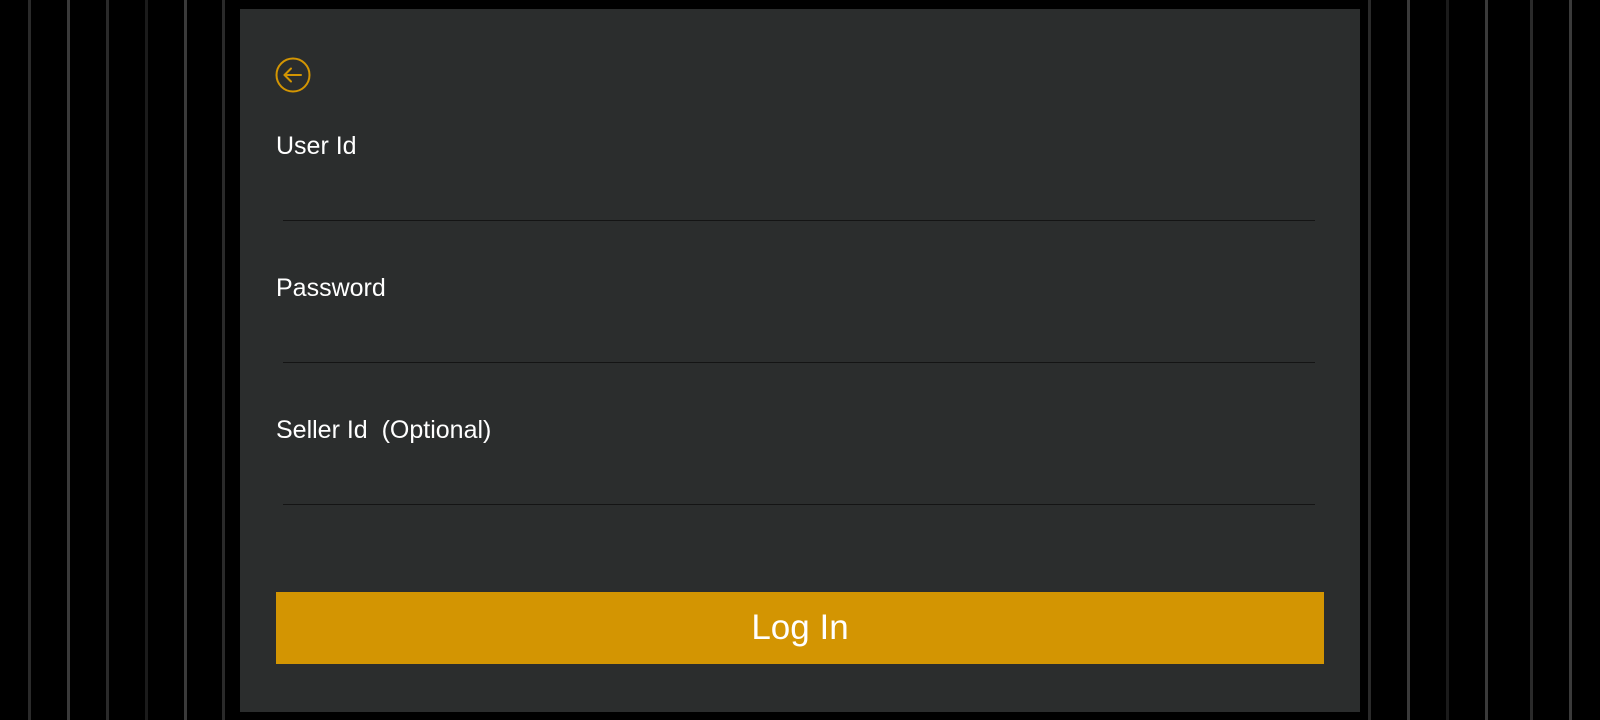 Image resolution: width=1600 pixels, height=720 pixels. Describe the element at coordinates (799, 485) in the screenshot. I see `seller-id-input` at that location.